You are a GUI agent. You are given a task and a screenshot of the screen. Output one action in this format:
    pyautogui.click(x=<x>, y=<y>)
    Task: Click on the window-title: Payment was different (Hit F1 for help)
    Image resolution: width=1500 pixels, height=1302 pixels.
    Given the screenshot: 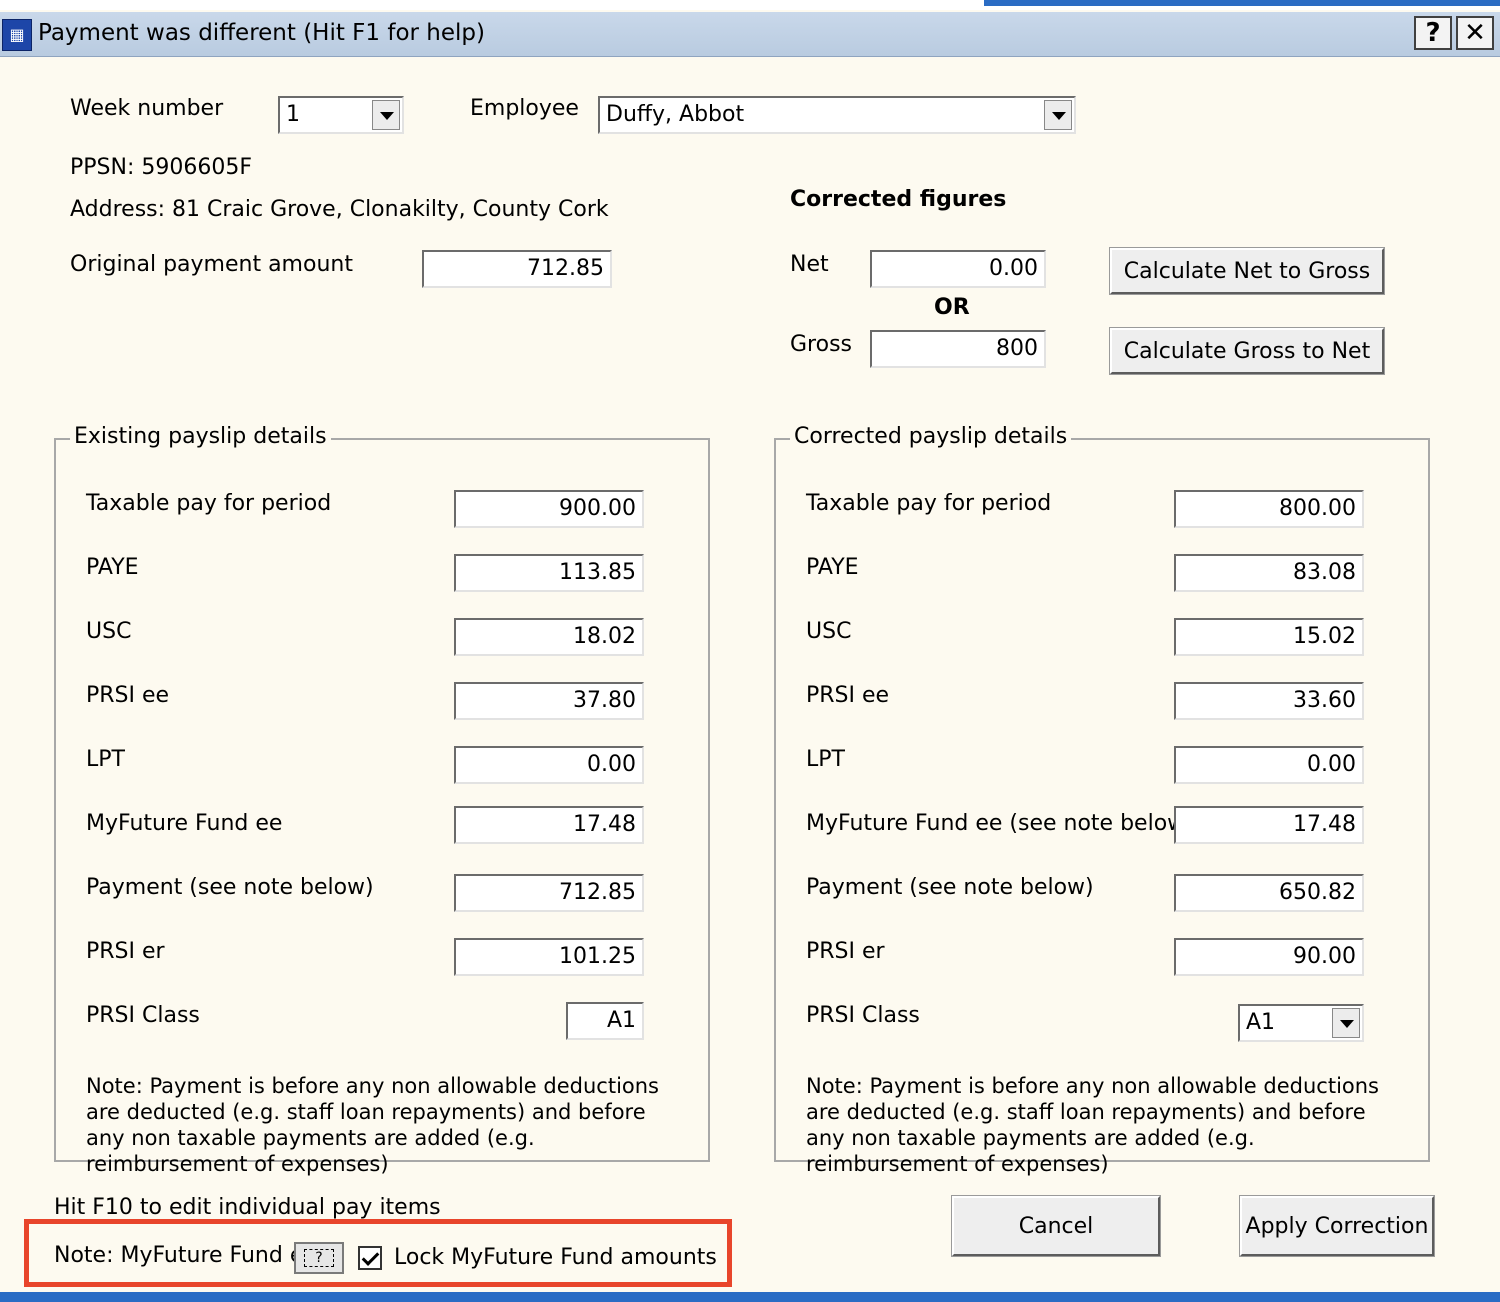 What is the action you would take?
    pyautogui.click(x=261, y=33)
    